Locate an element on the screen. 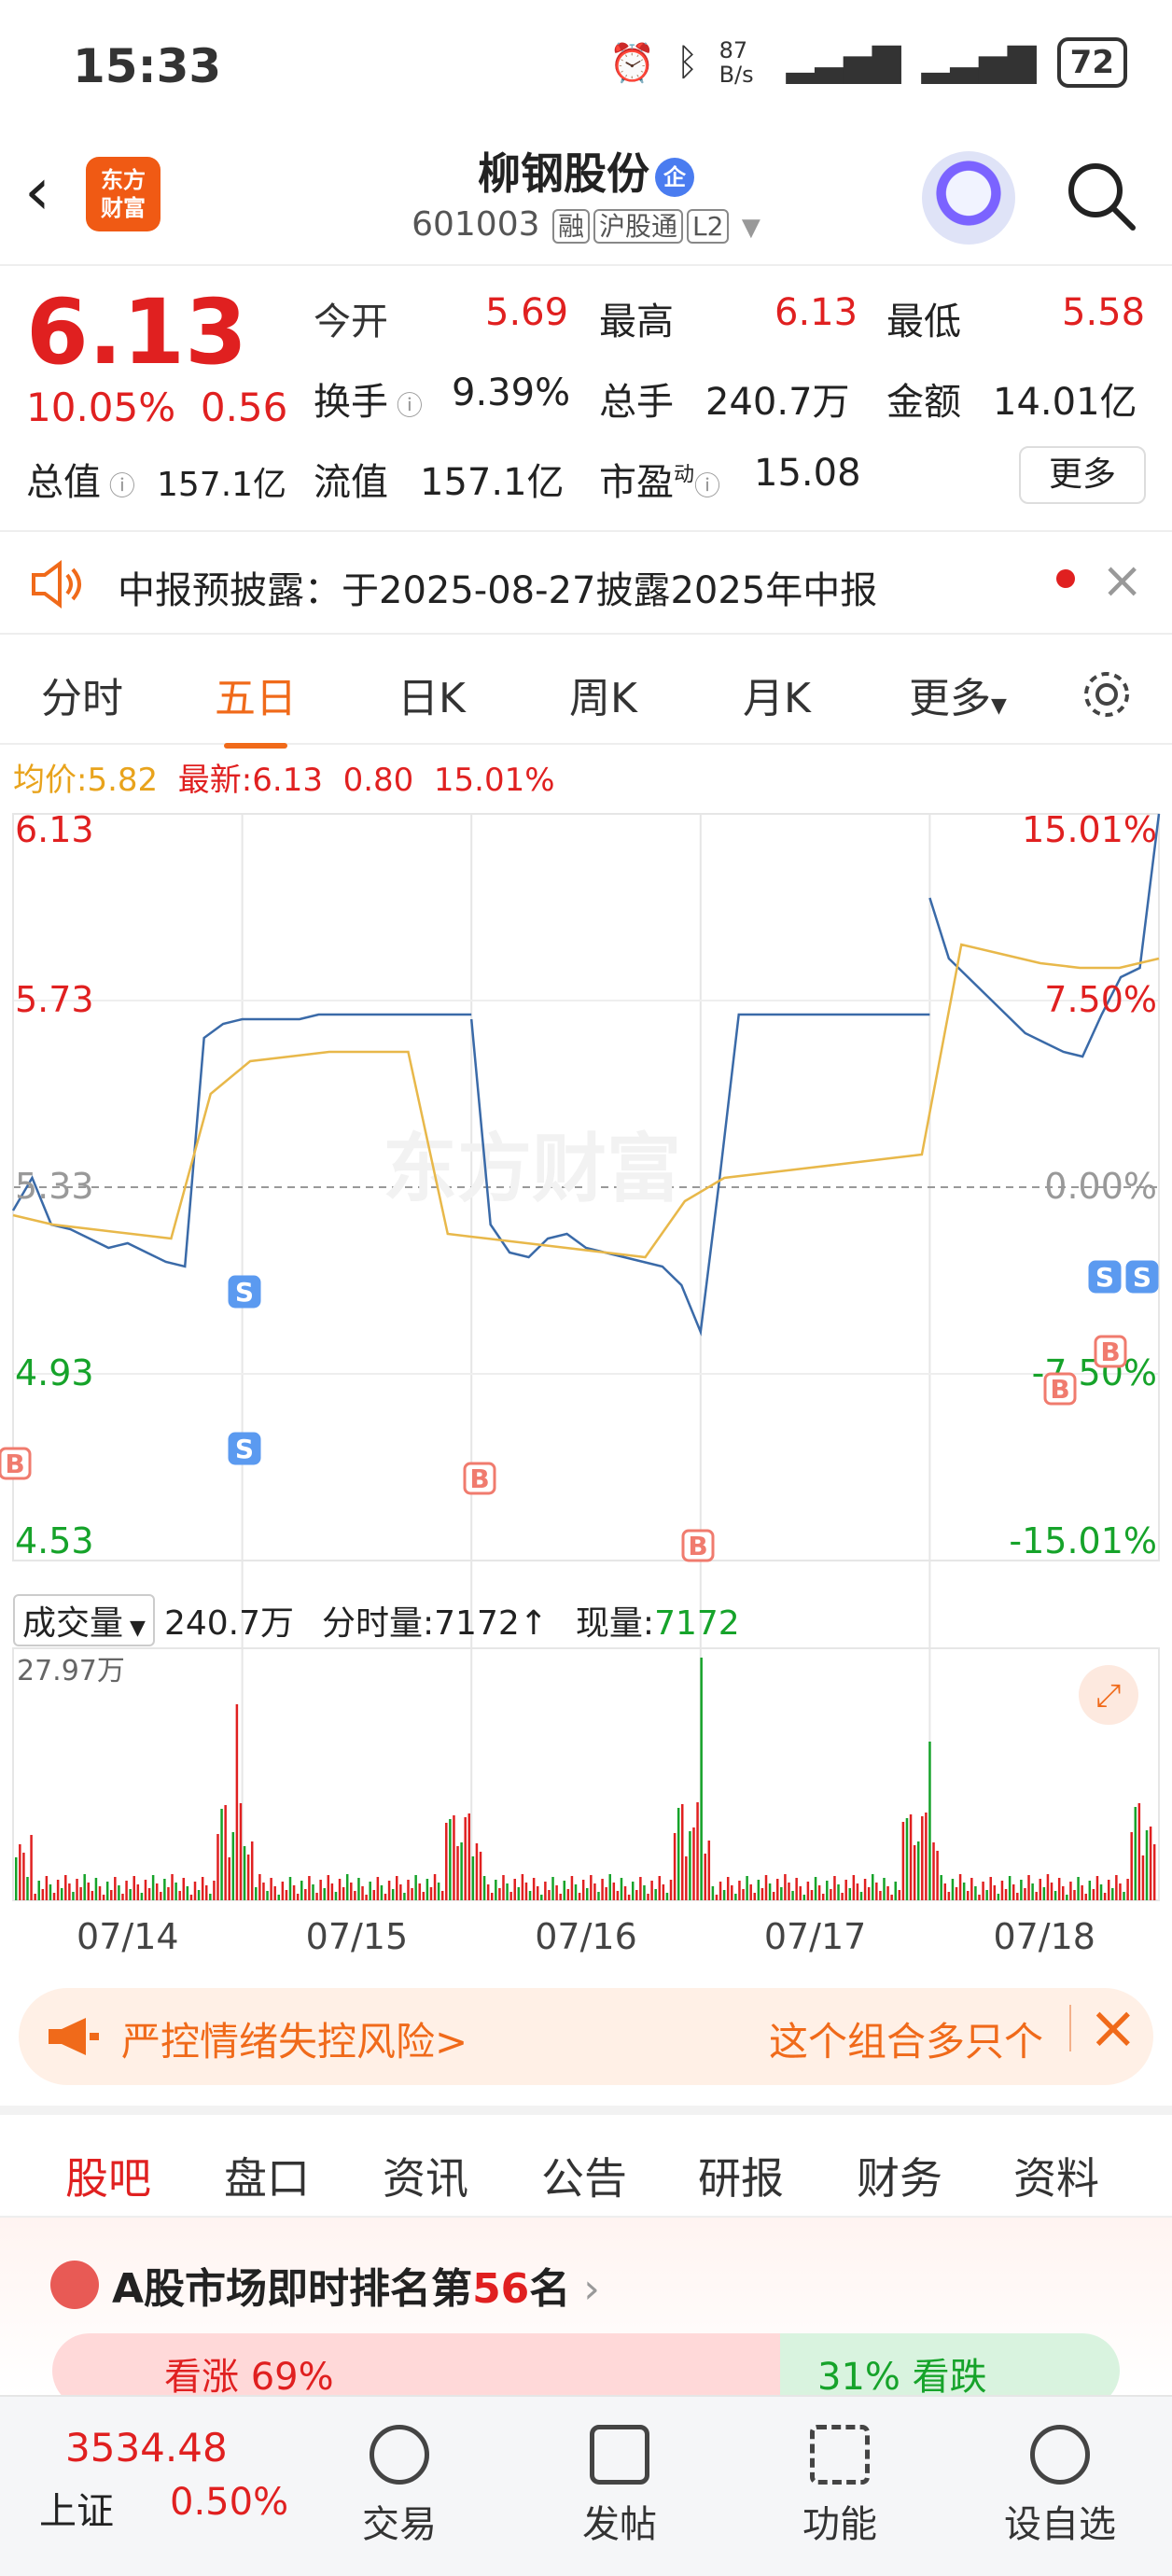 Image resolution: width=1172 pixels, height=2576 pixels. search-icon is located at coordinates (1101, 196).